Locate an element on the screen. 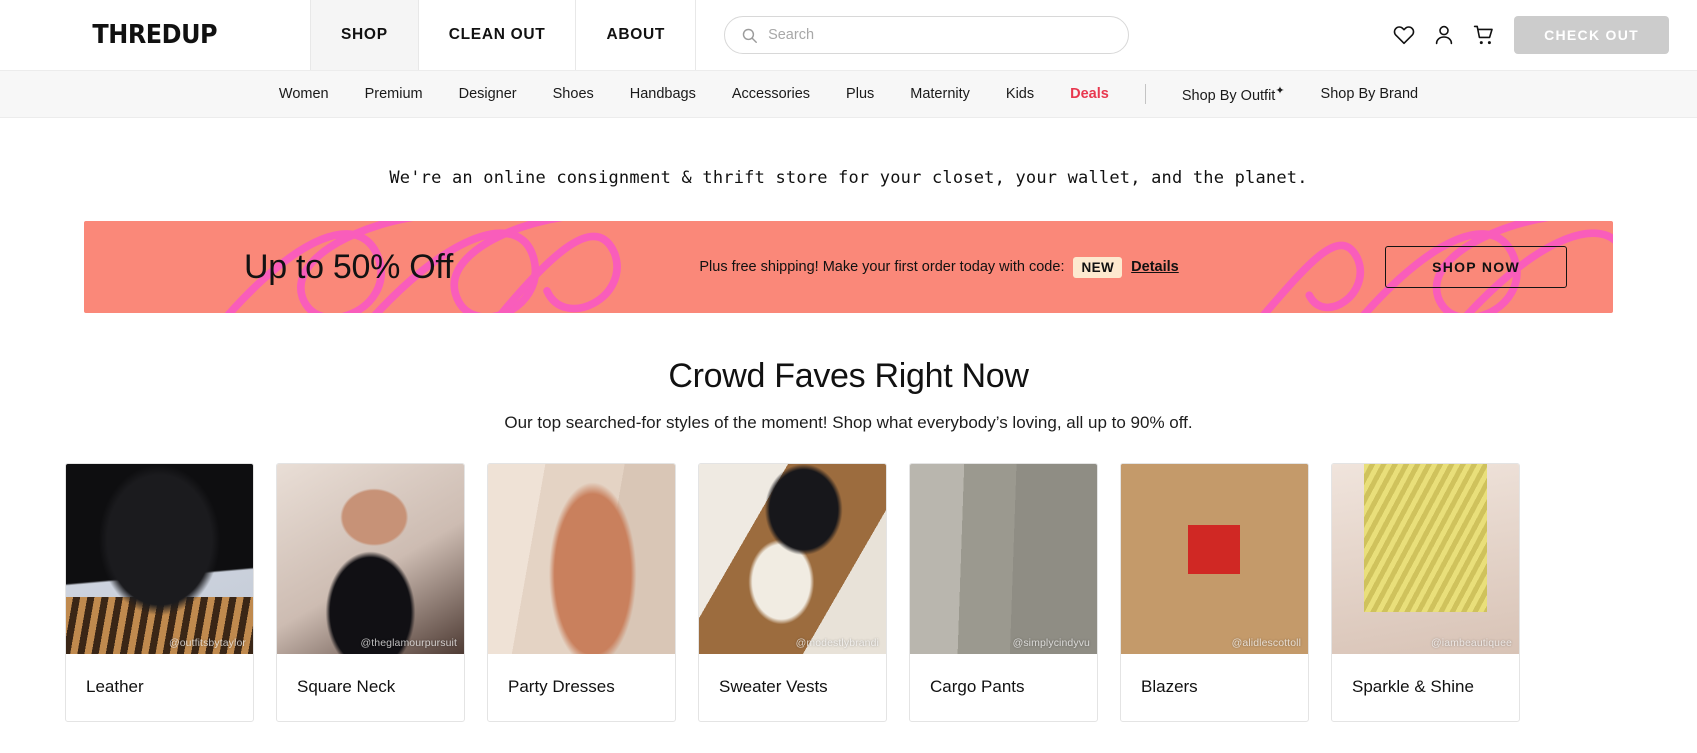 The height and width of the screenshot is (753, 1697). search-input is located at coordinates (940, 35).